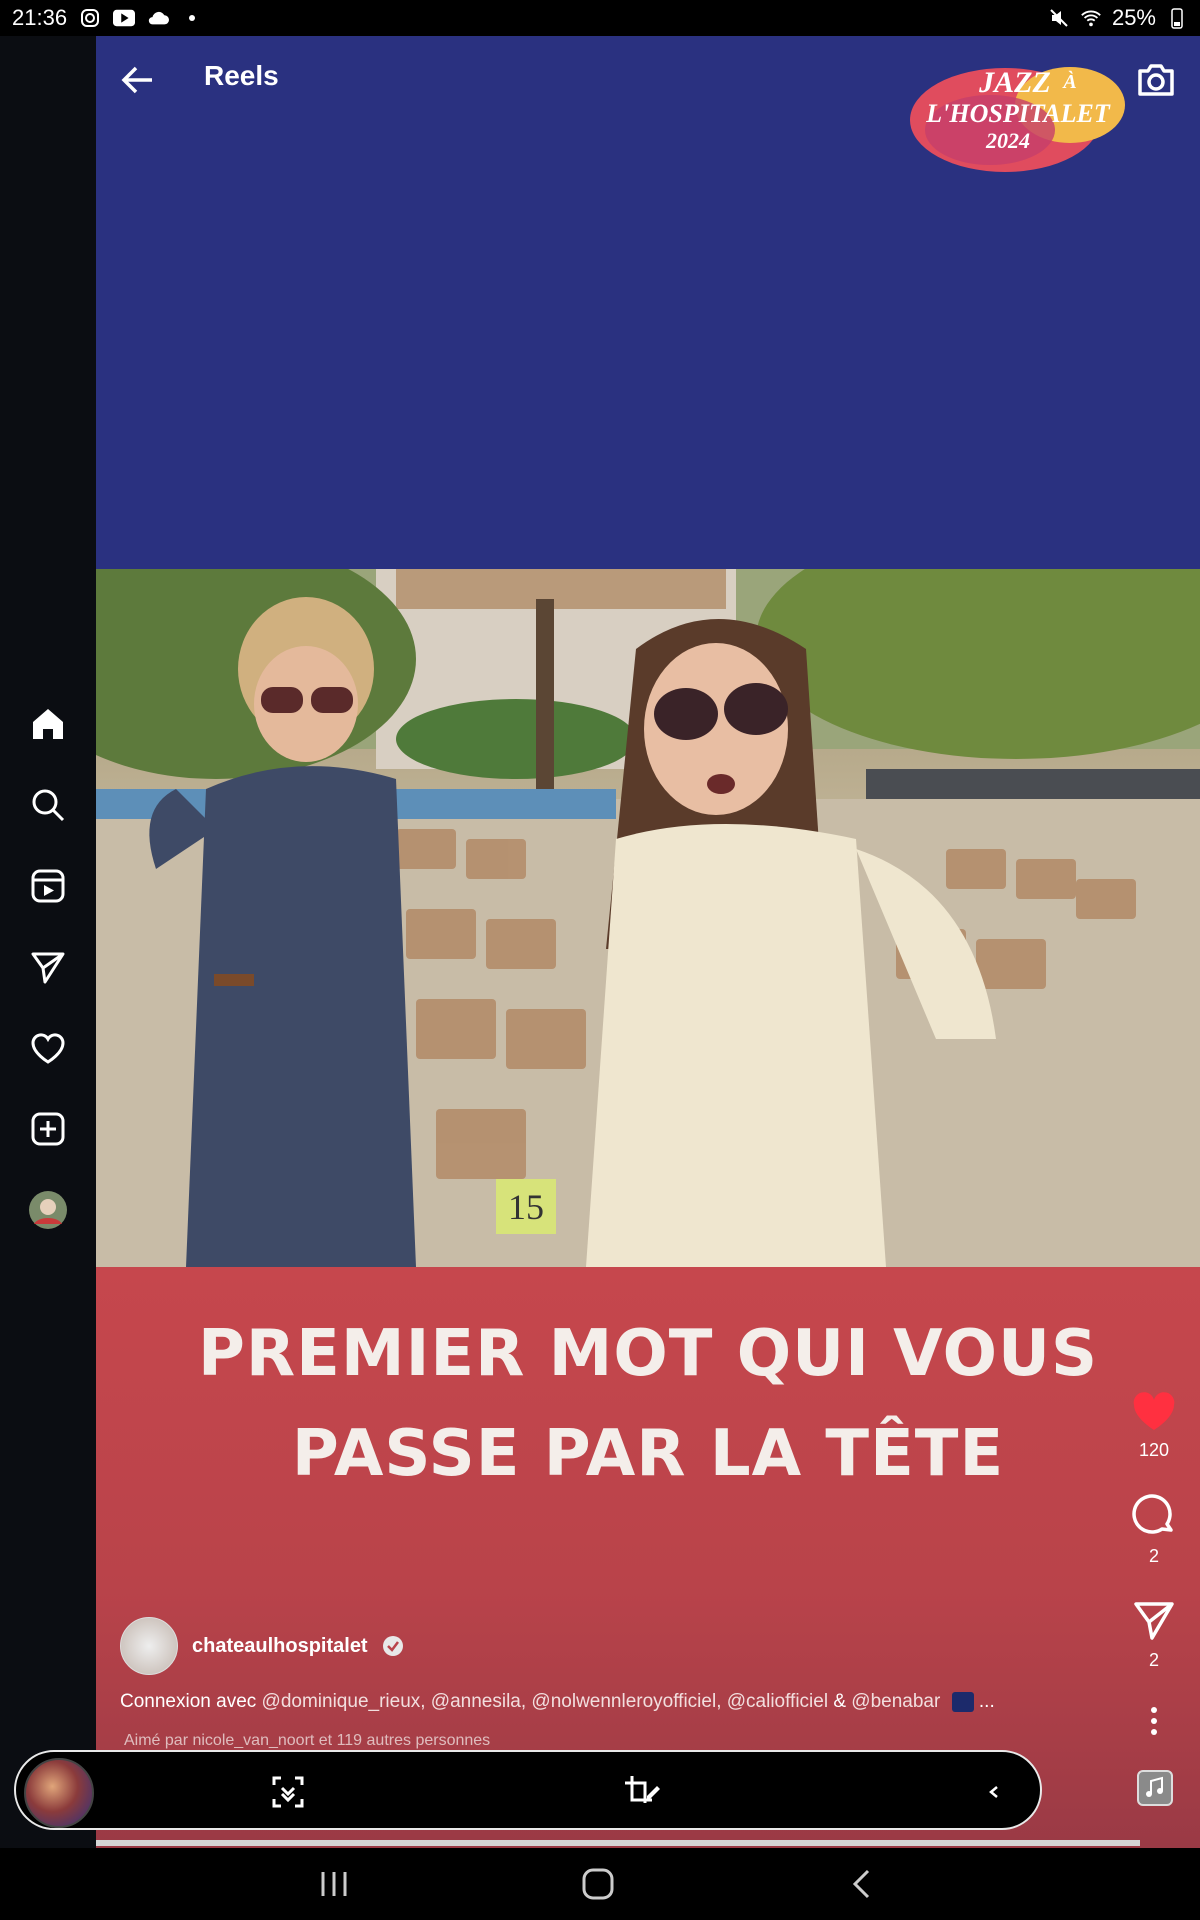 The width and height of the screenshot is (1200, 1920). What do you see at coordinates (158, 18) in the screenshot?
I see `cloud-icon` at bounding box center [158, 18].